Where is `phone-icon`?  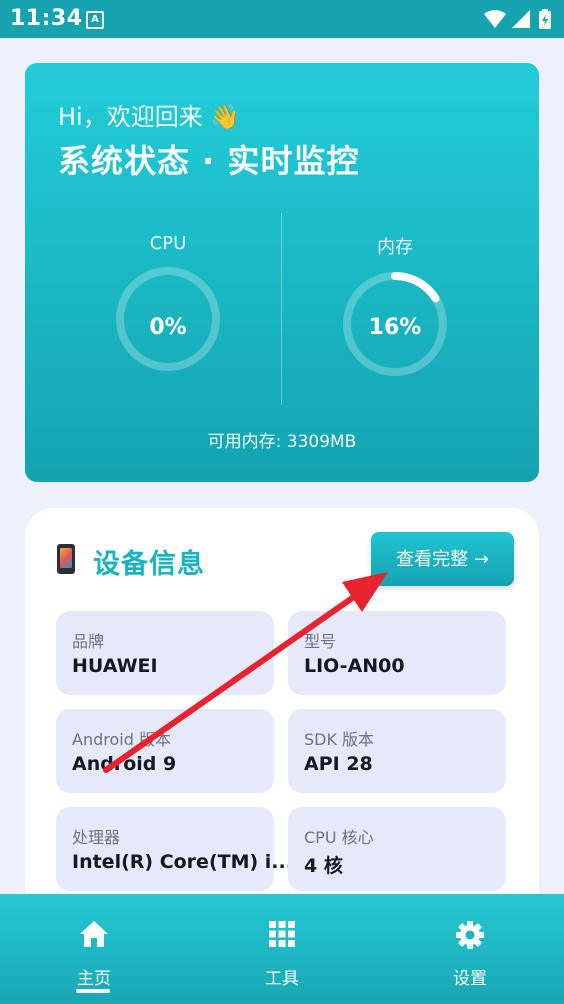
phone-icon is located at coordinates (66, 559).